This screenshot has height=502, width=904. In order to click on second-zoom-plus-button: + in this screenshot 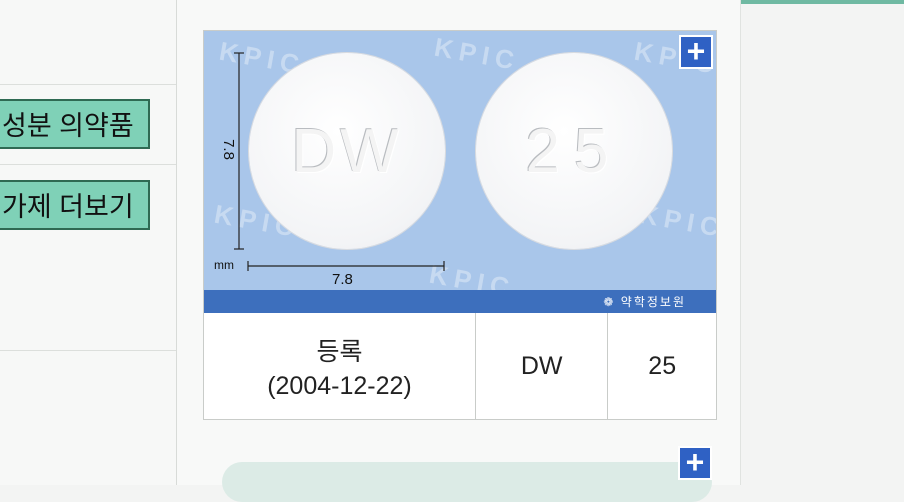, I will do `click(695, 463)`.